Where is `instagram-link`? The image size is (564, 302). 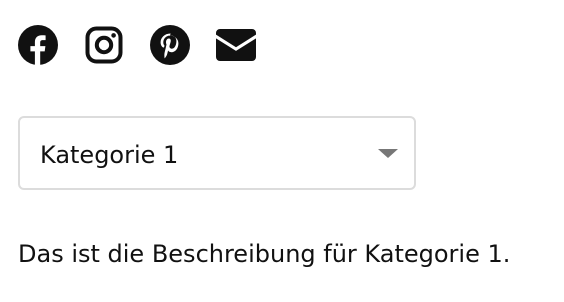 instagram-link is located at coordinates (104, 45).